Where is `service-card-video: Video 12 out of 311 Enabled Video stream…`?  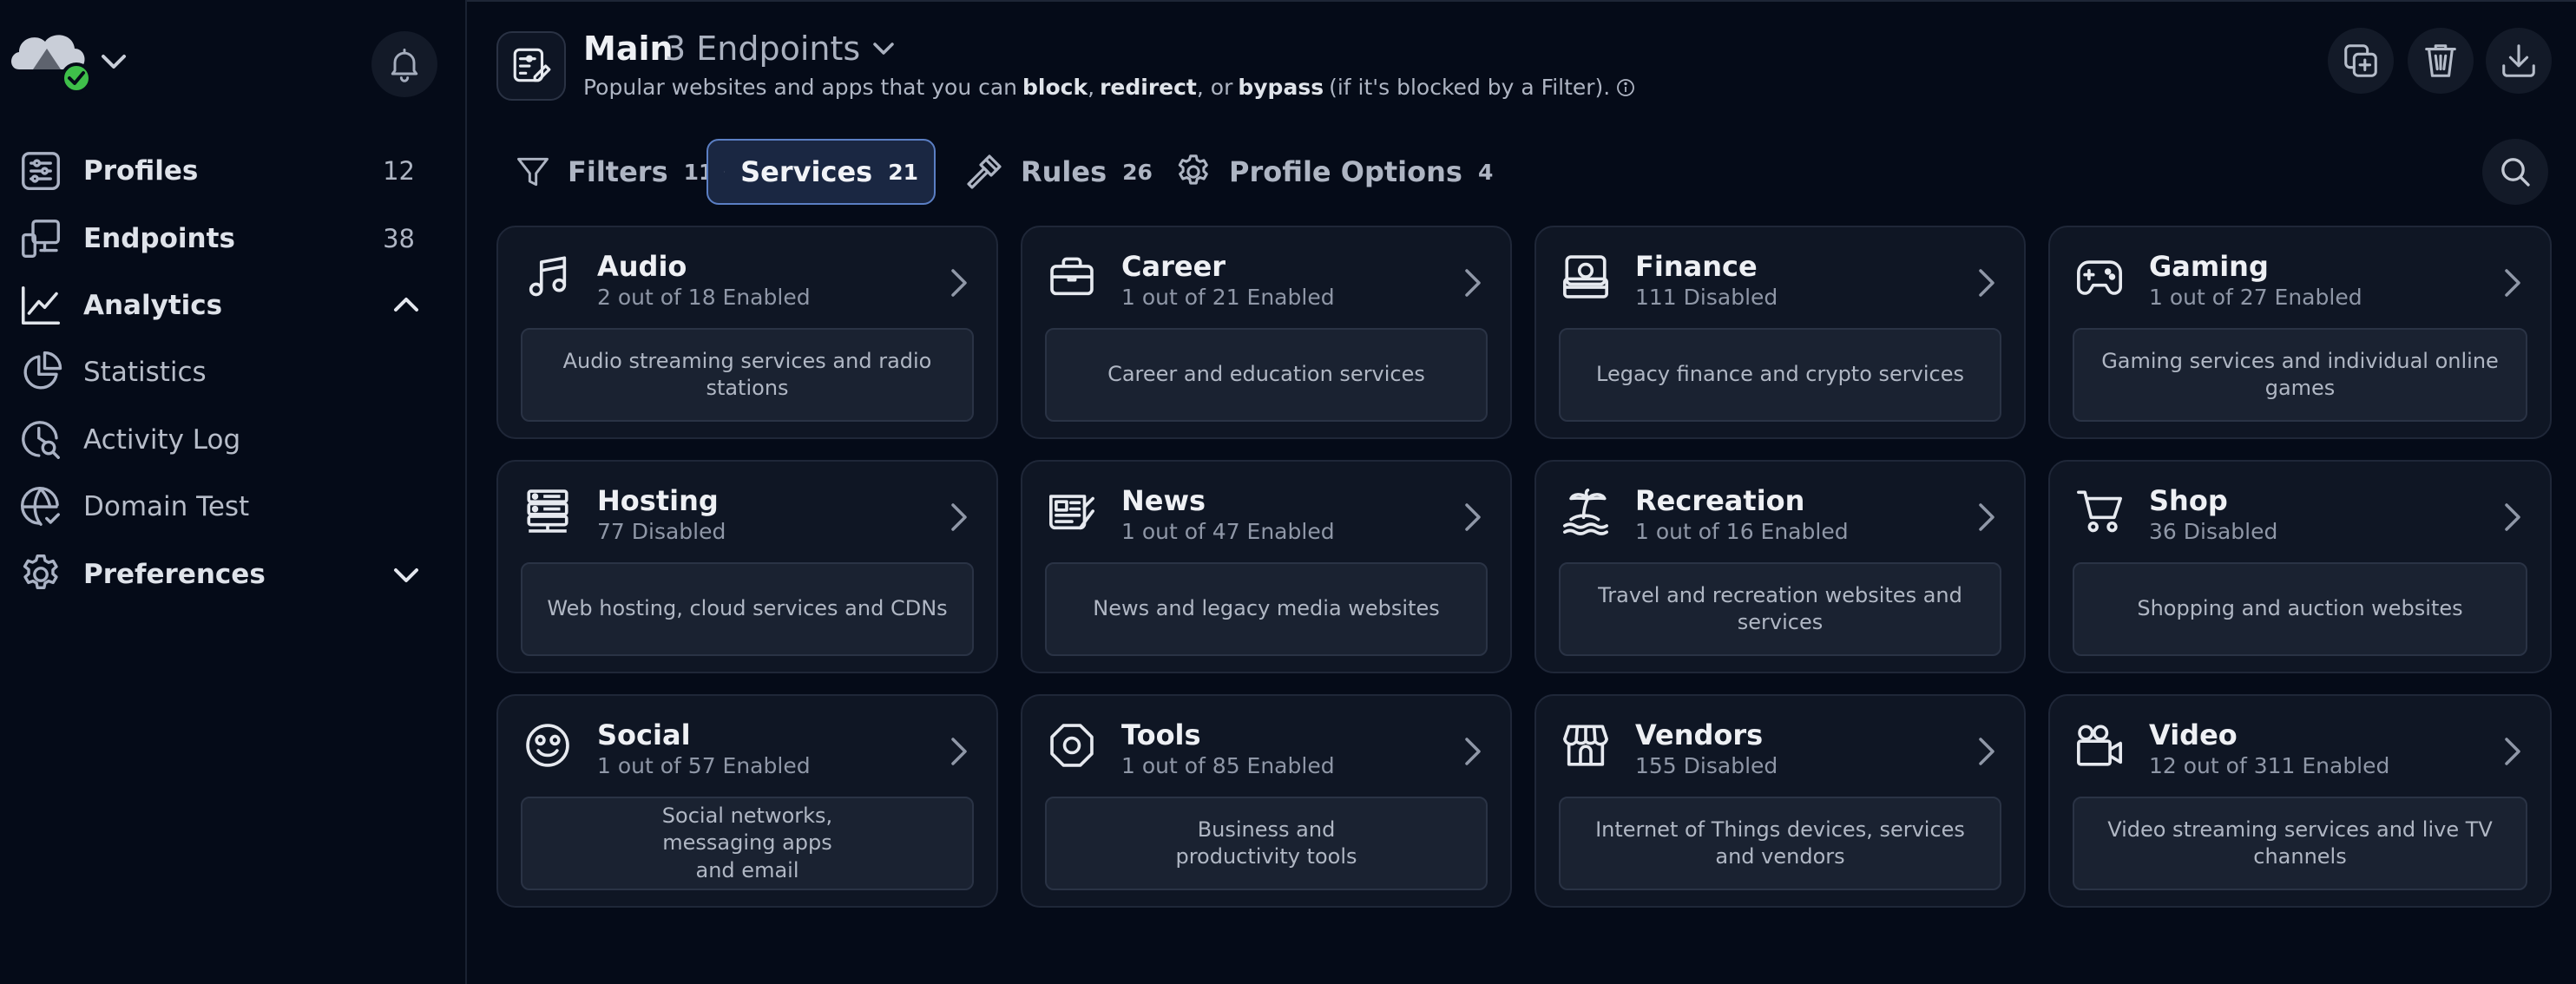 service-card-video: Video 12 out of 311 Enabled Video stream… is located at coordinates (2300, 801).